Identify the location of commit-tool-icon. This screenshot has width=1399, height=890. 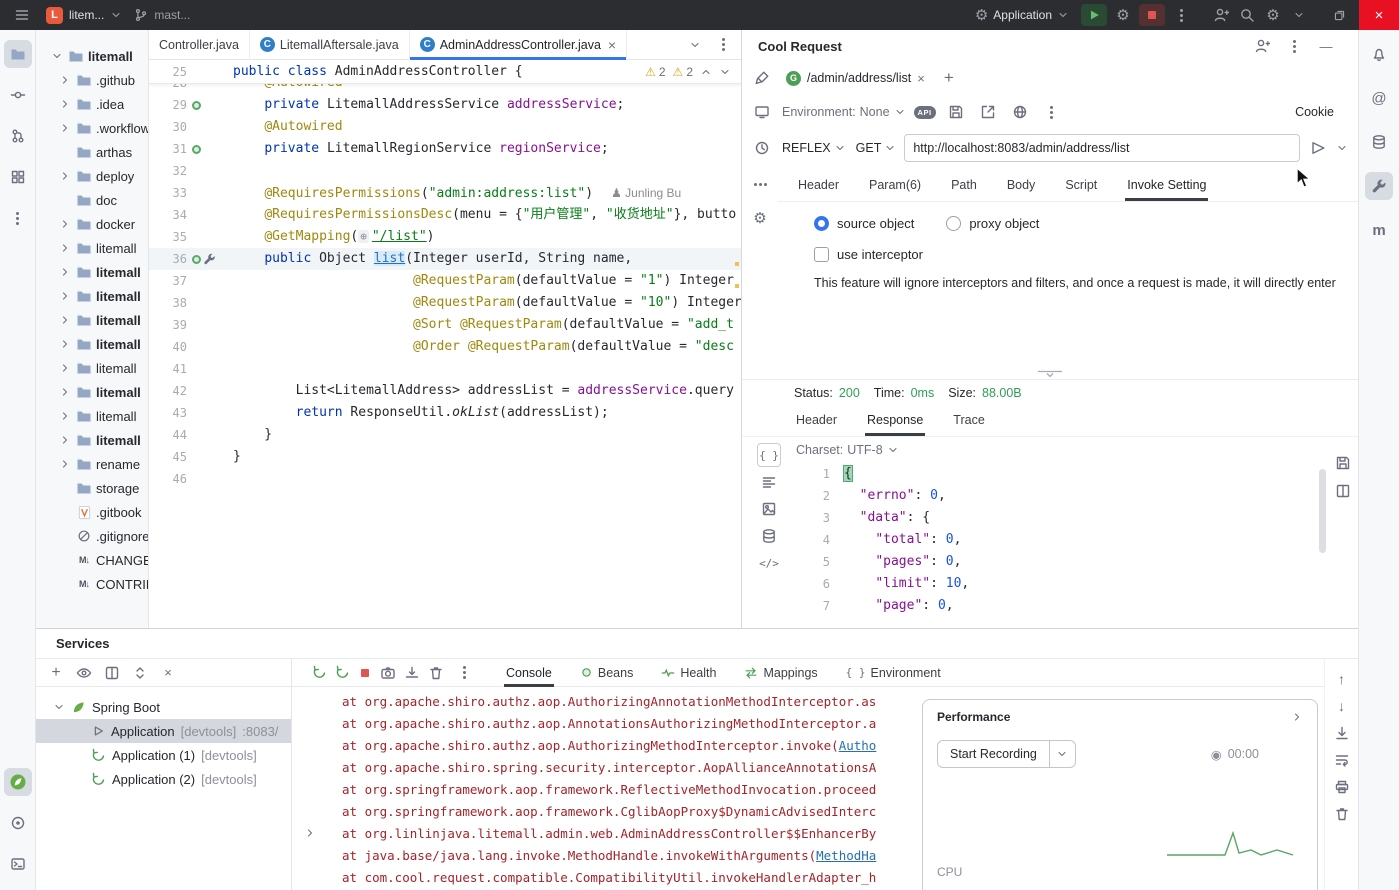
(18, 95).